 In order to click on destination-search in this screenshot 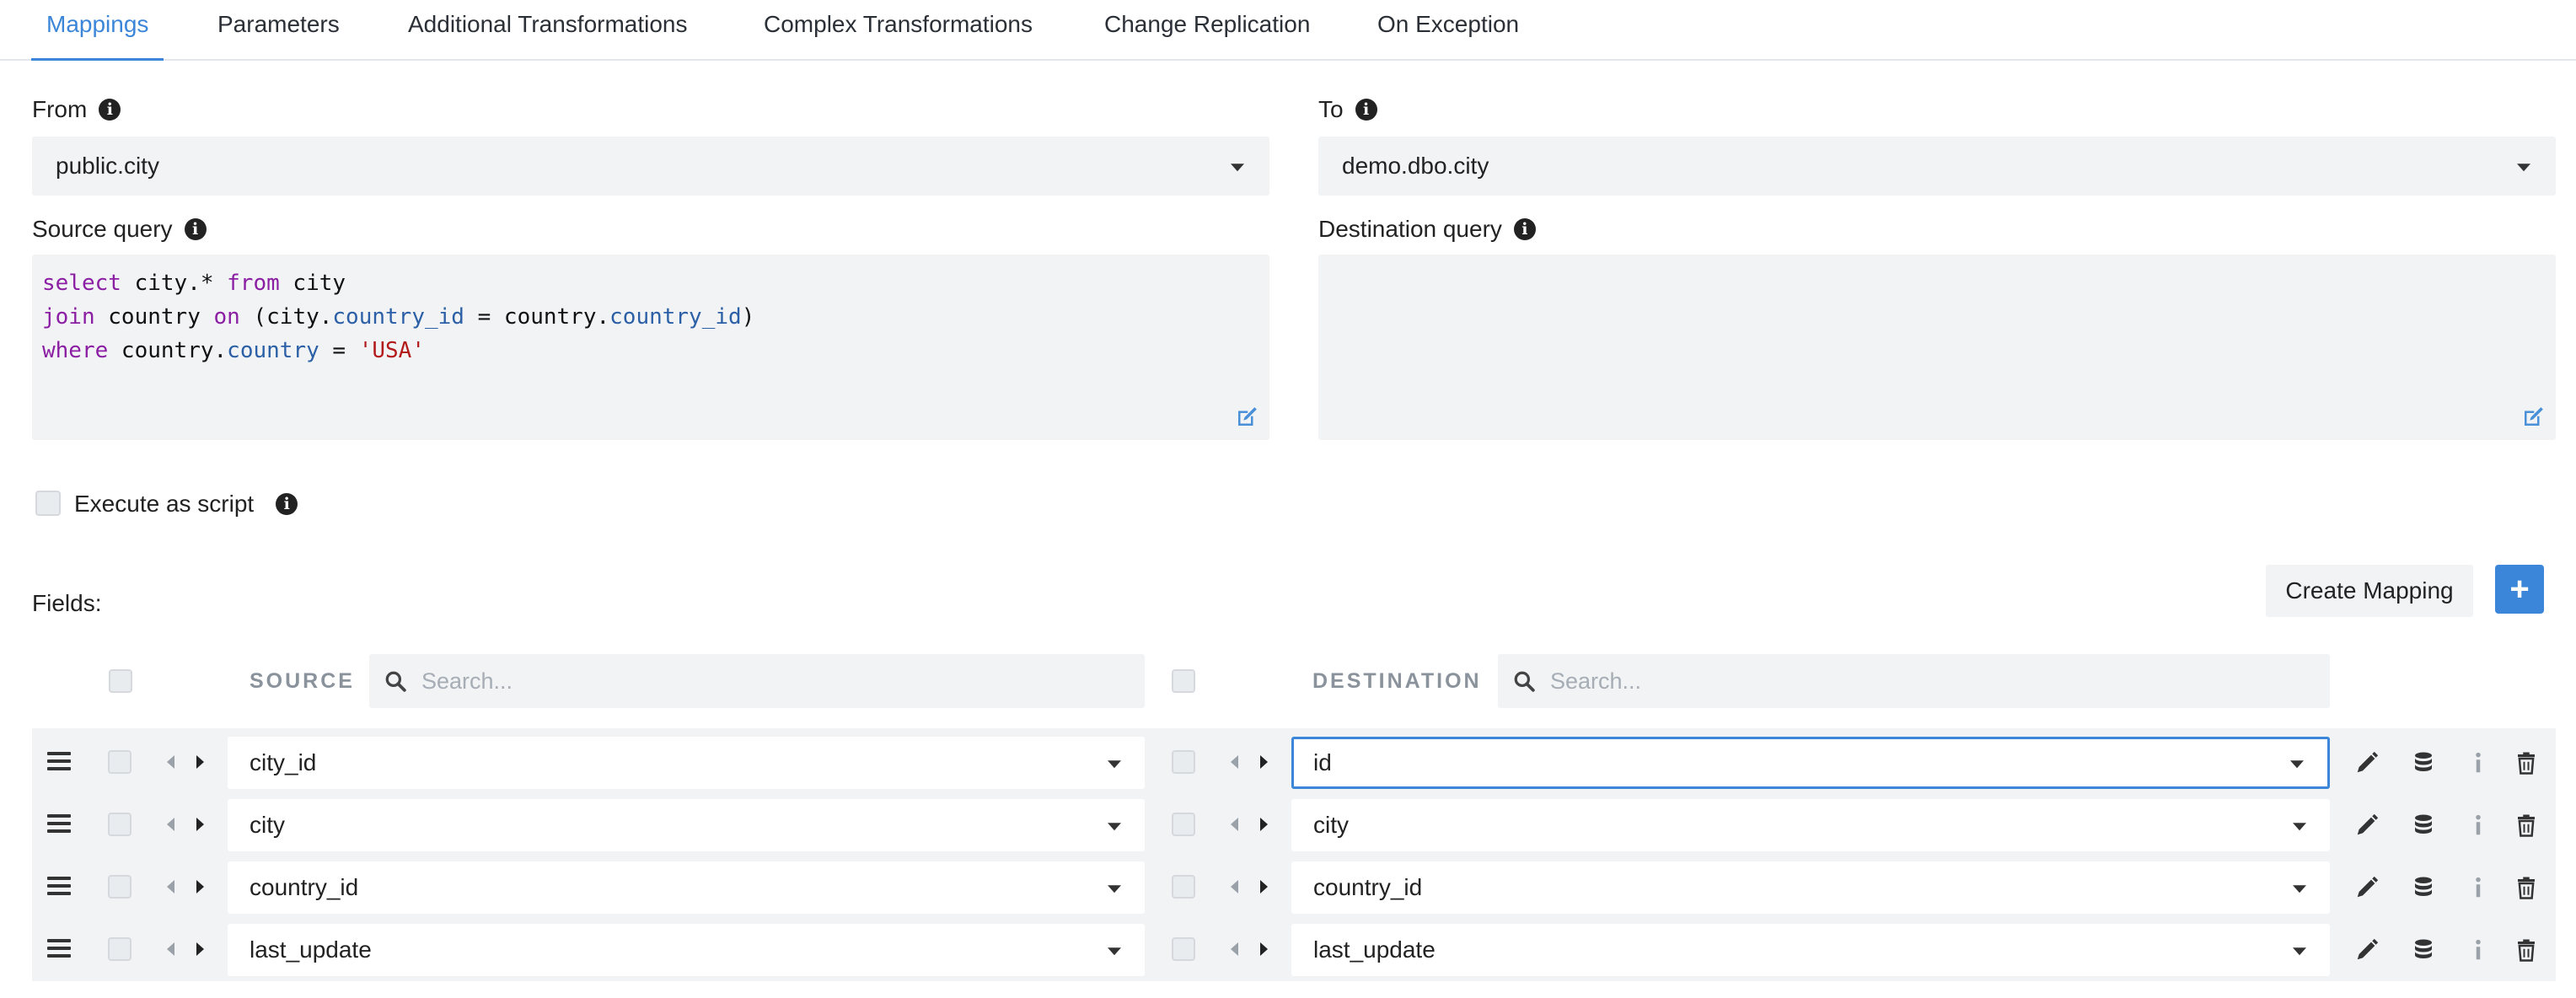, I will do `click(1914, 681)`.